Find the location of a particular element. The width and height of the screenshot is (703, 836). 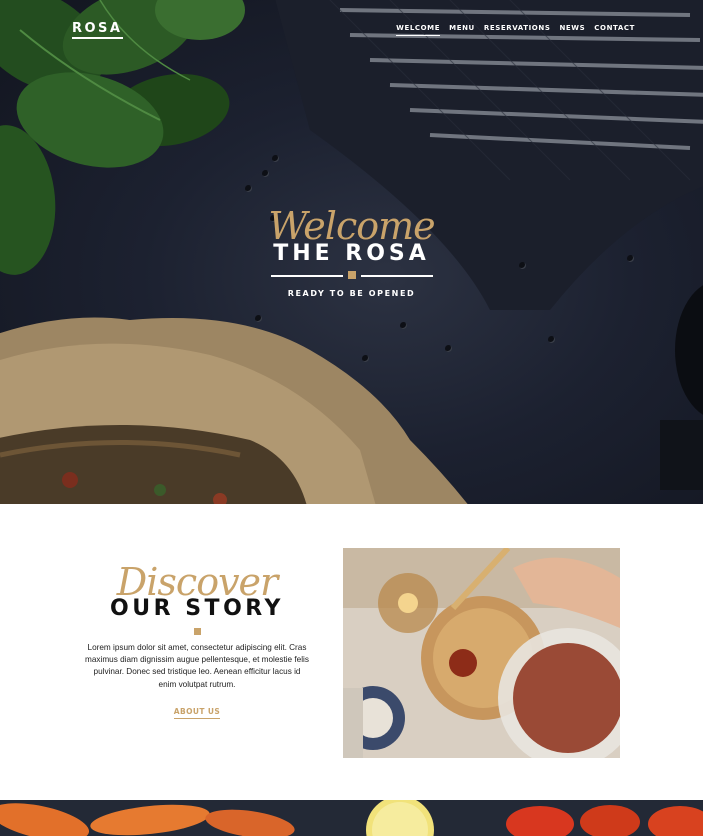

hero-divider is located at coordinates (351, 276).